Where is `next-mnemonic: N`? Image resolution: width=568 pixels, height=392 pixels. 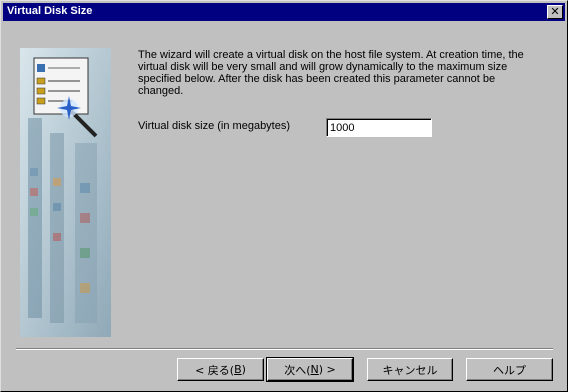
next-mnemonic: N is located at coordinates (314, 369).